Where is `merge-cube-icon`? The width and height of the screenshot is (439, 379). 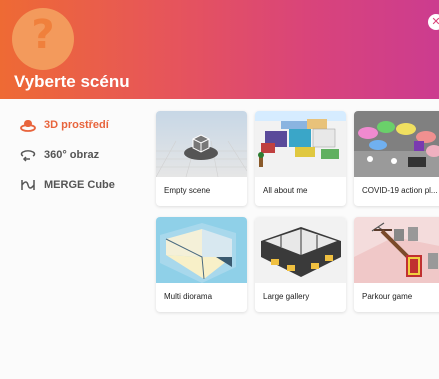 merge-cube-icon is located at coordinates (28, 185).